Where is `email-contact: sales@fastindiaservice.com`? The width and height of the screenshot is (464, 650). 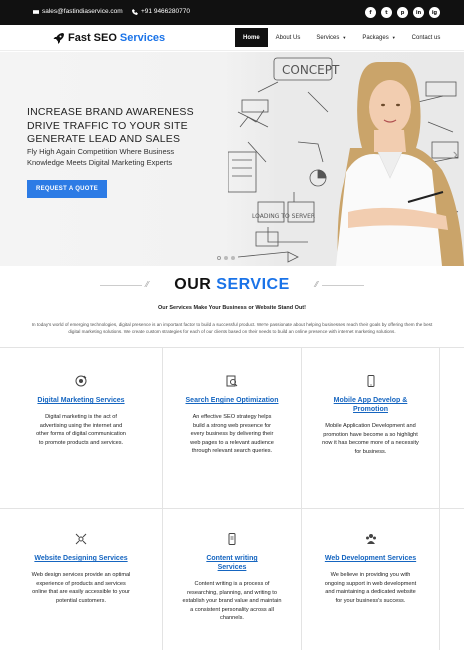
email-contact: sales@fastindiaservice.com is located at coordinates (78, 11).